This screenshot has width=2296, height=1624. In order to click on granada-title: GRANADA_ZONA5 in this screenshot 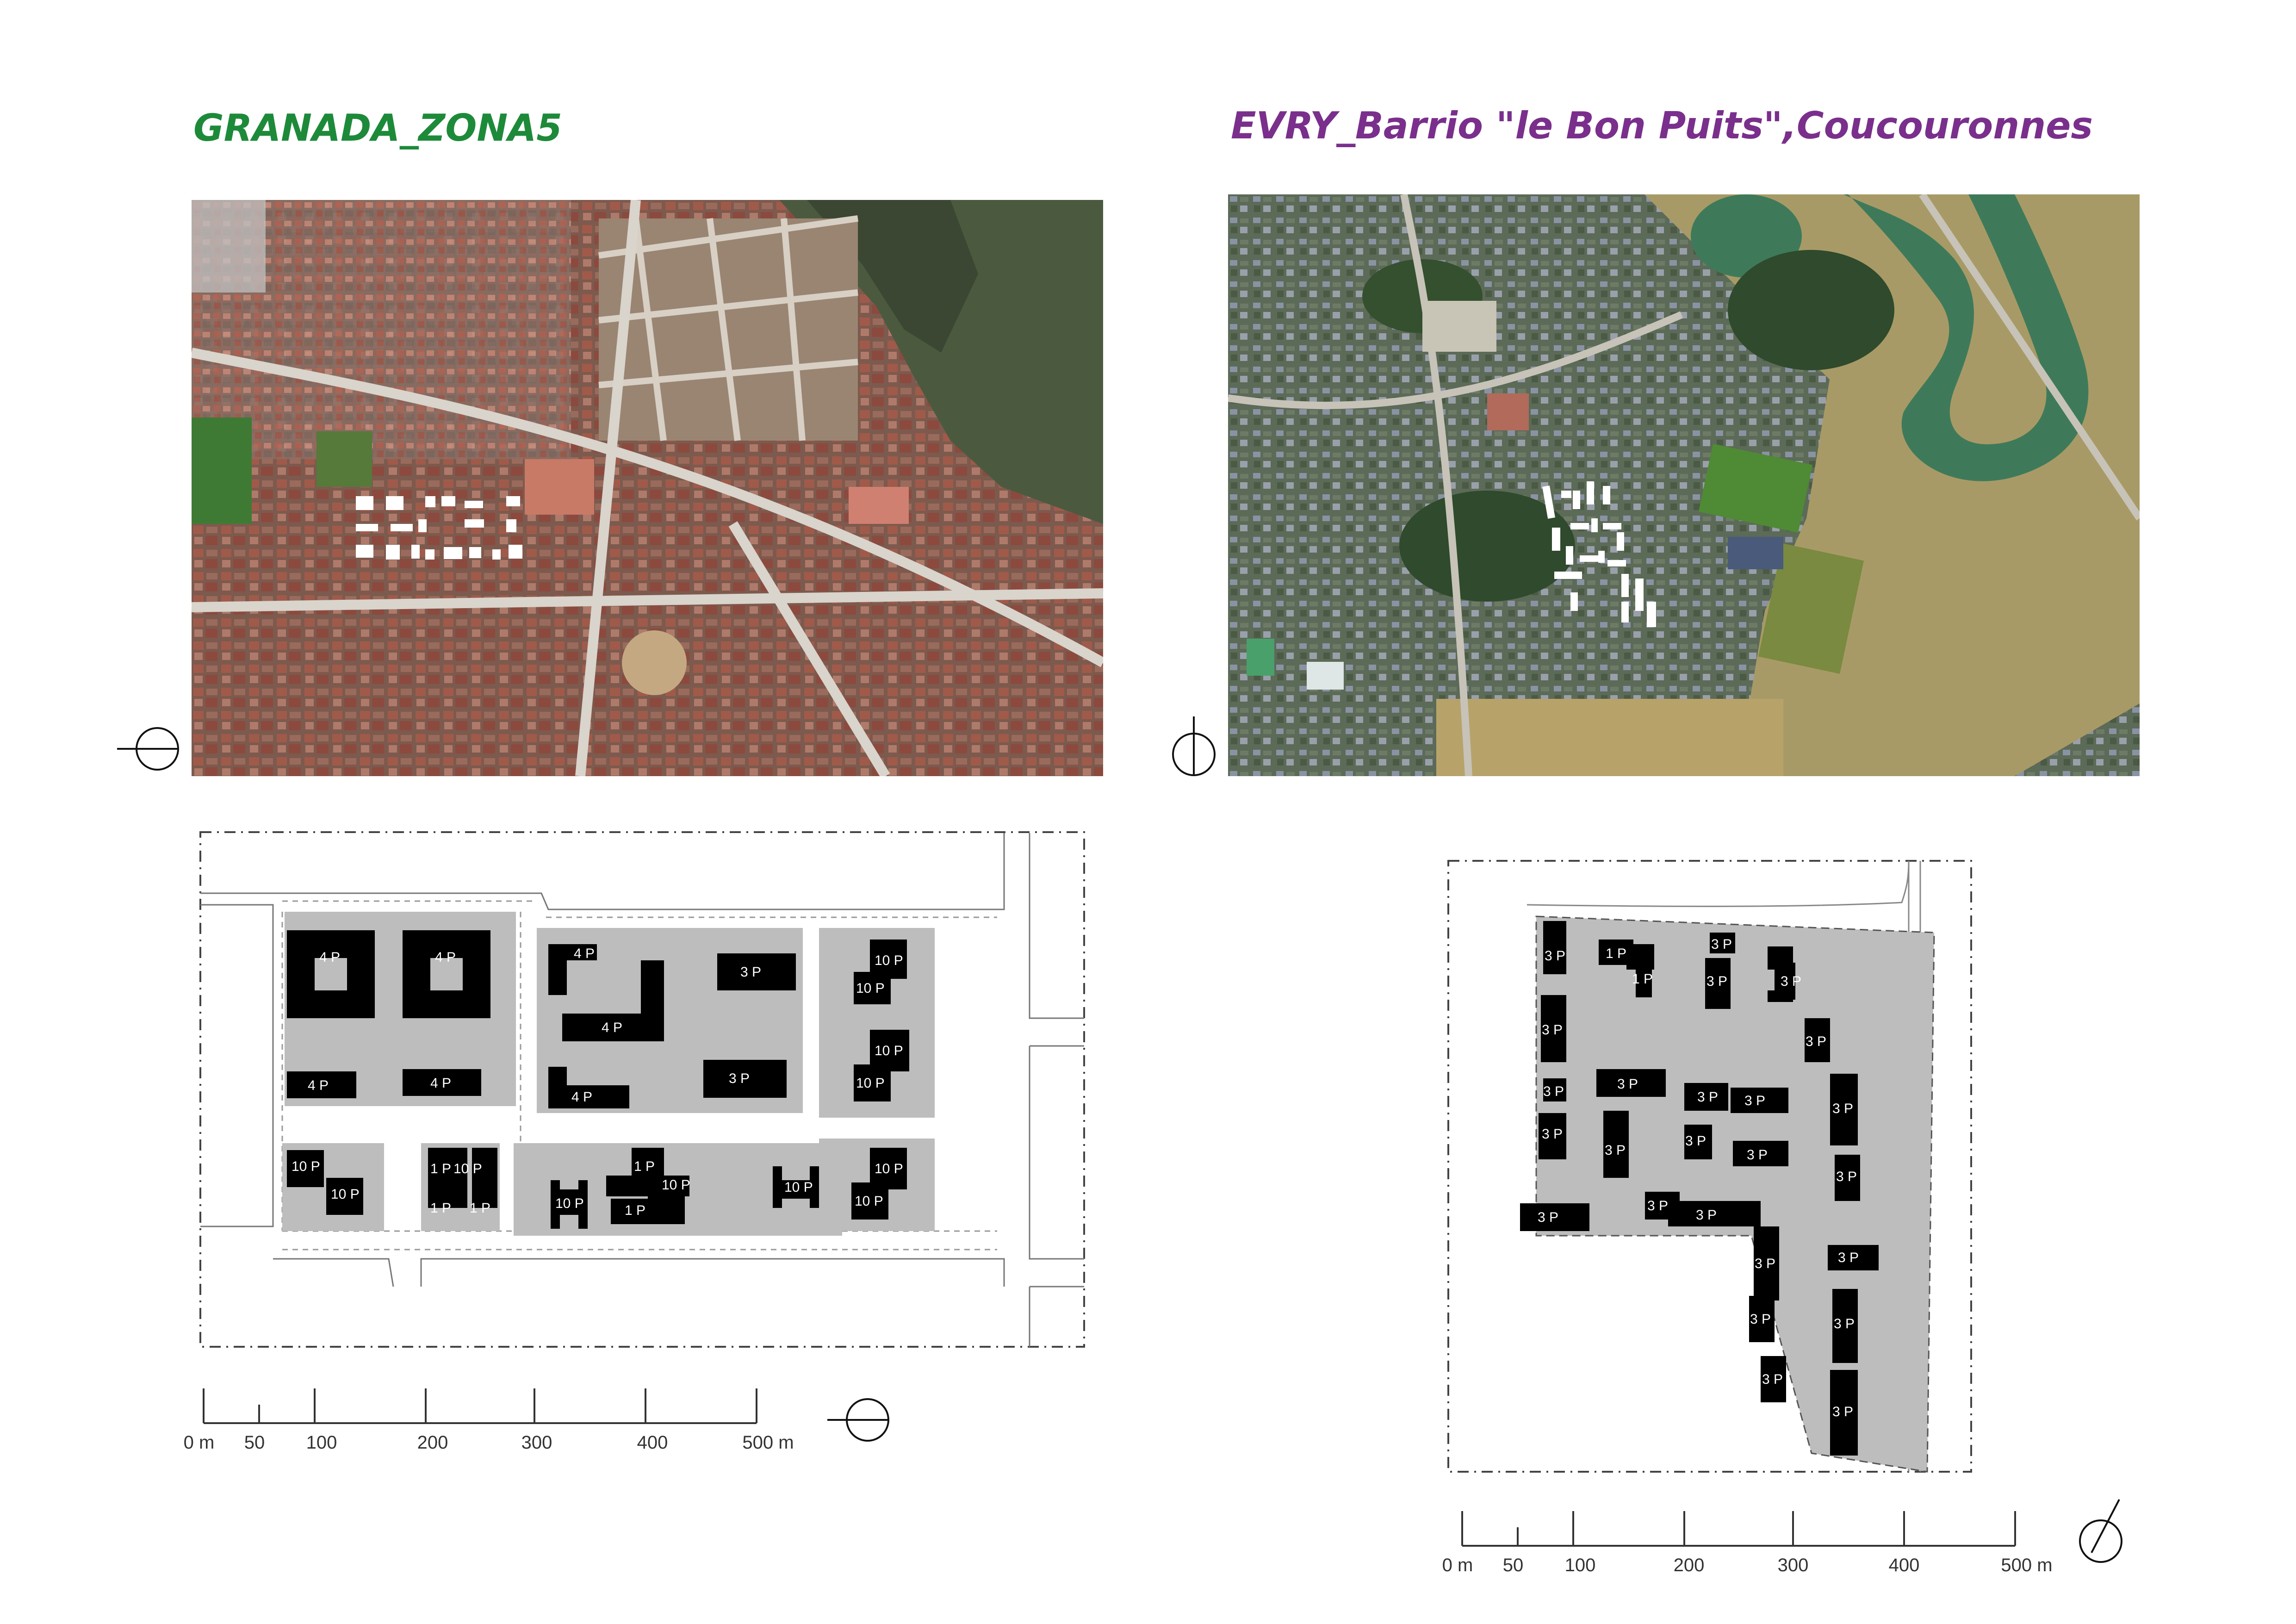, I will do `click(378, 127)`.